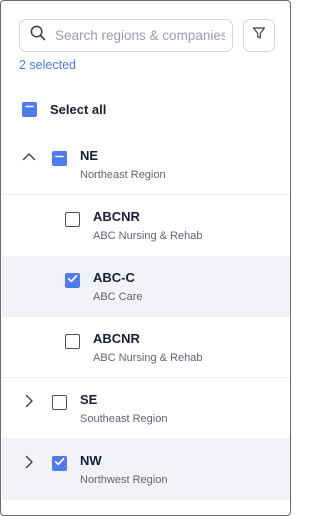  I want to click on company-name: ABC Care, so click(118, 297).